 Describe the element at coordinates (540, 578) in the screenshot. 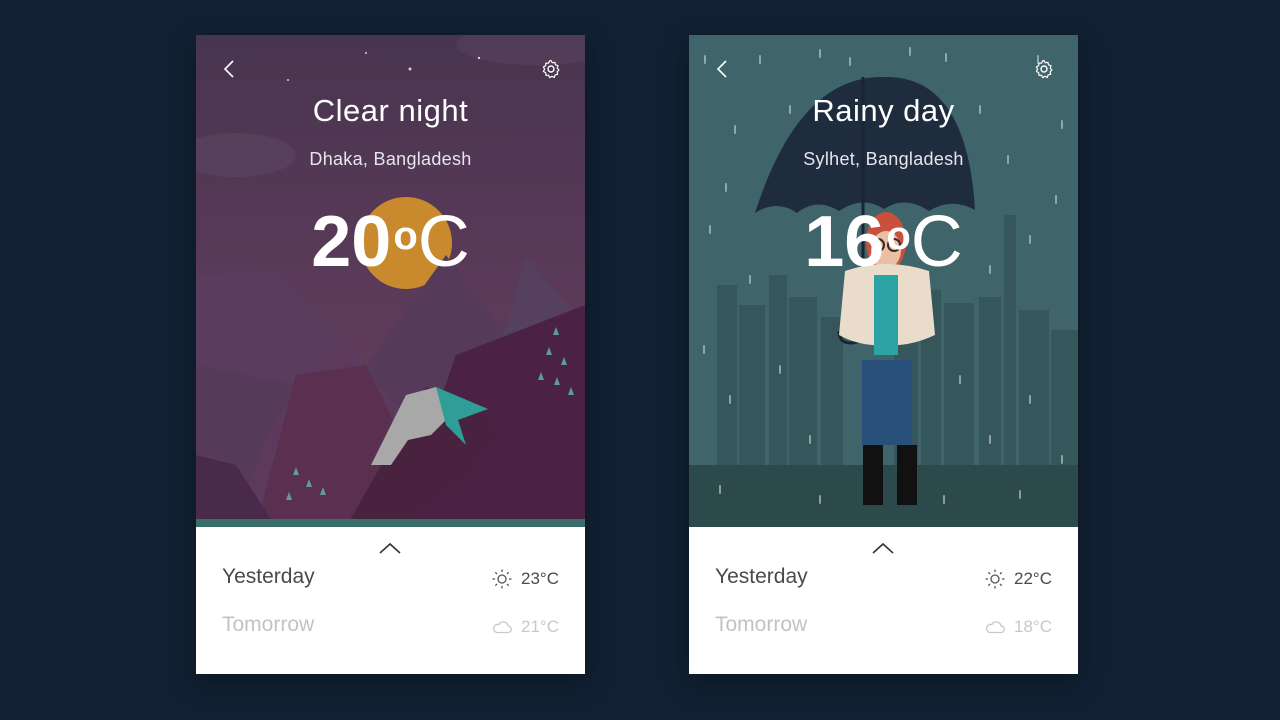

I see `forecast-temperature: 23°C` at that location.